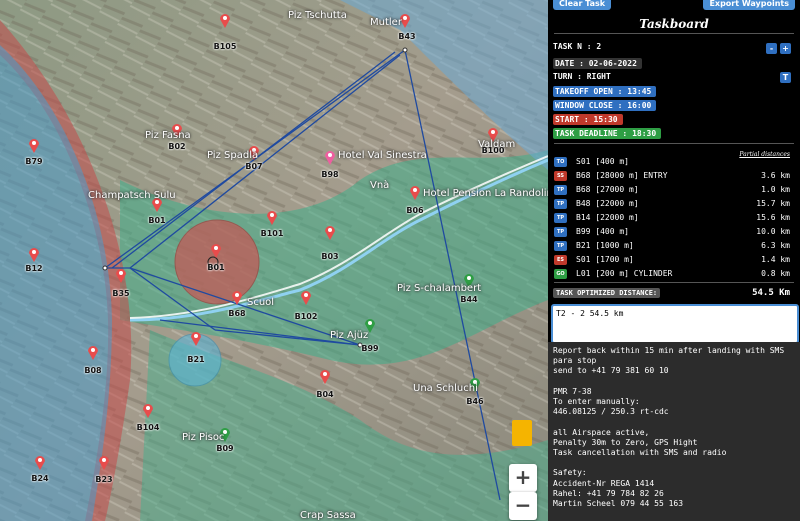  I want to click on export-waypoints-button: Export Waypoints, so click(749, 5).